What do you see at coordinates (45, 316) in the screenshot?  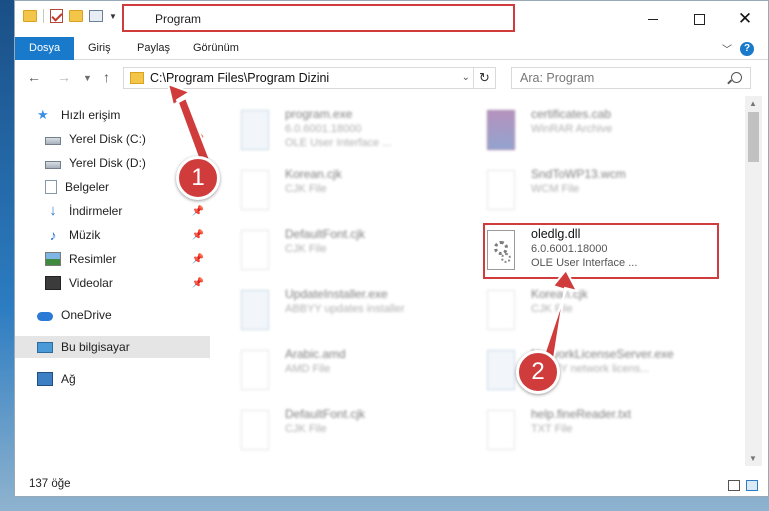 I see `onedrive-icon` at bounding box center [45, 316].